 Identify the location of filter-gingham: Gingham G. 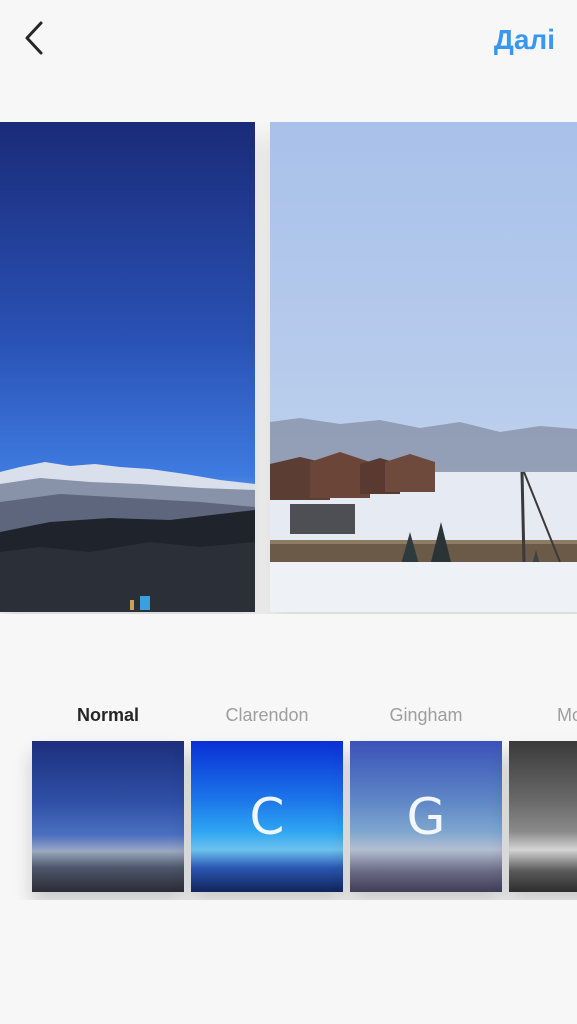
(426, 796).